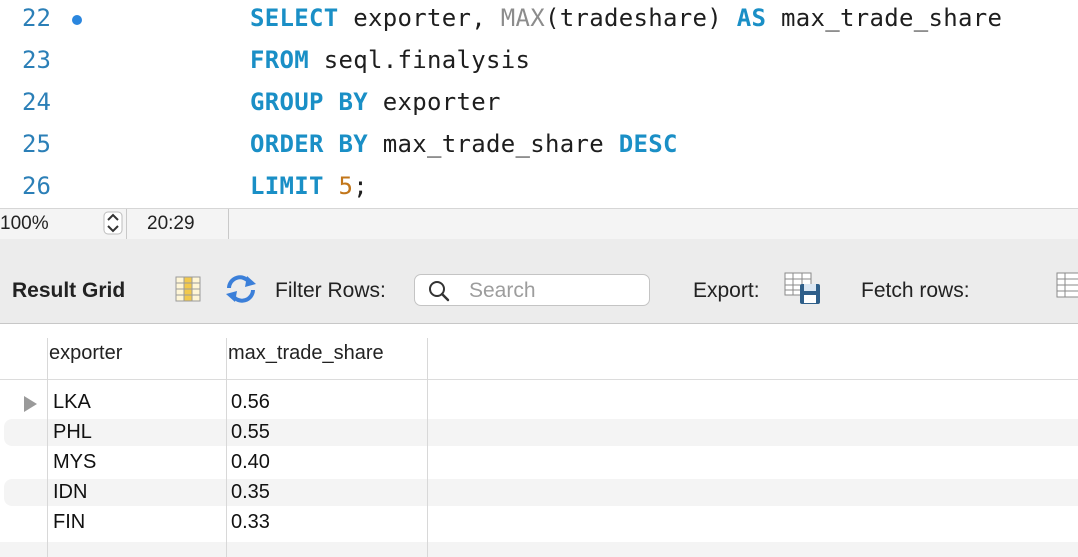  What do you see at coordinates (915, 290) in the screenshot?
I see `fetch-rows-label: Fetch rows:` at bounding box center [915, 290].